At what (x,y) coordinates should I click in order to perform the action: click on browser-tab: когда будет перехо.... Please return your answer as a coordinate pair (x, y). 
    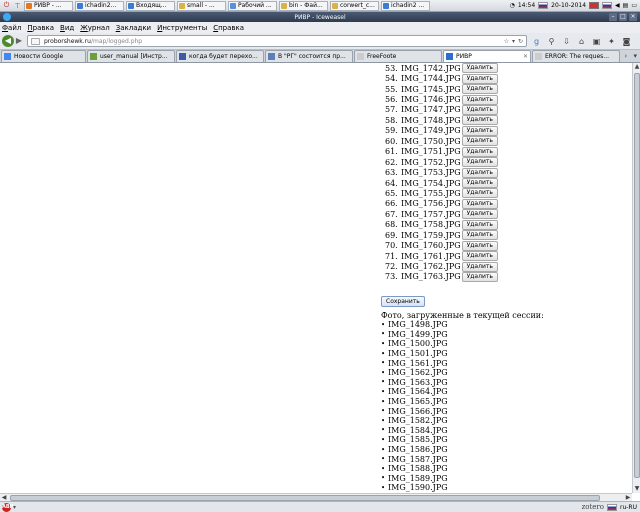
    Looking at the image, I should click on (220, 56).